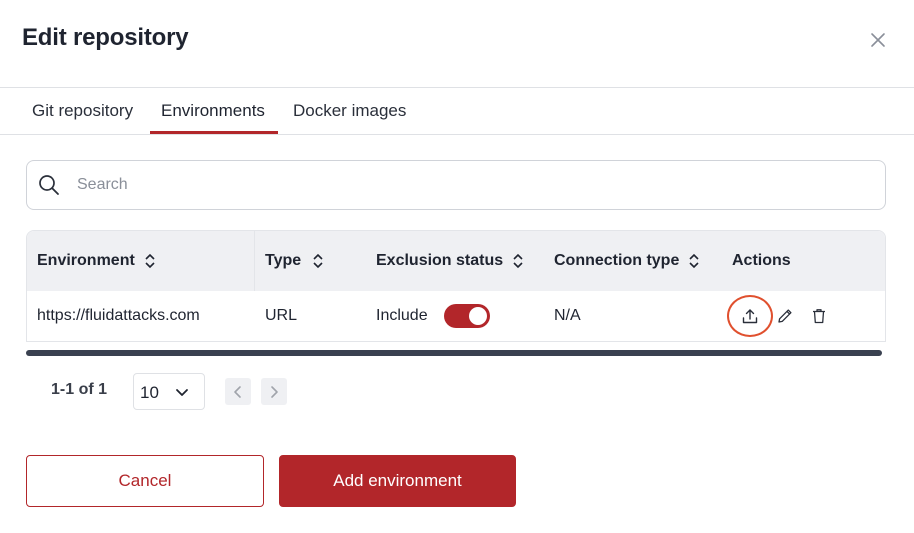 The height and width of the screenshot is (533, 914). Describe the element at coordinates (79, 389) in the screenshot. I see `pagination-count: 1-1 of 1` at that location.